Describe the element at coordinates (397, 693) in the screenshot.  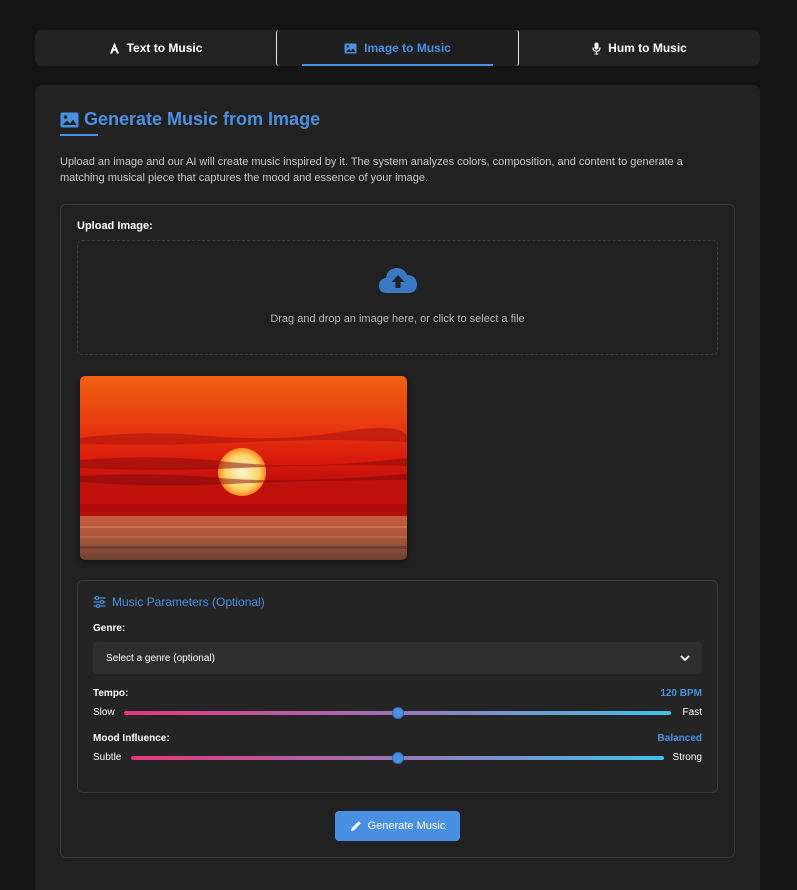
I see `tempo-header: Tempo: 120 BPM` at that location.